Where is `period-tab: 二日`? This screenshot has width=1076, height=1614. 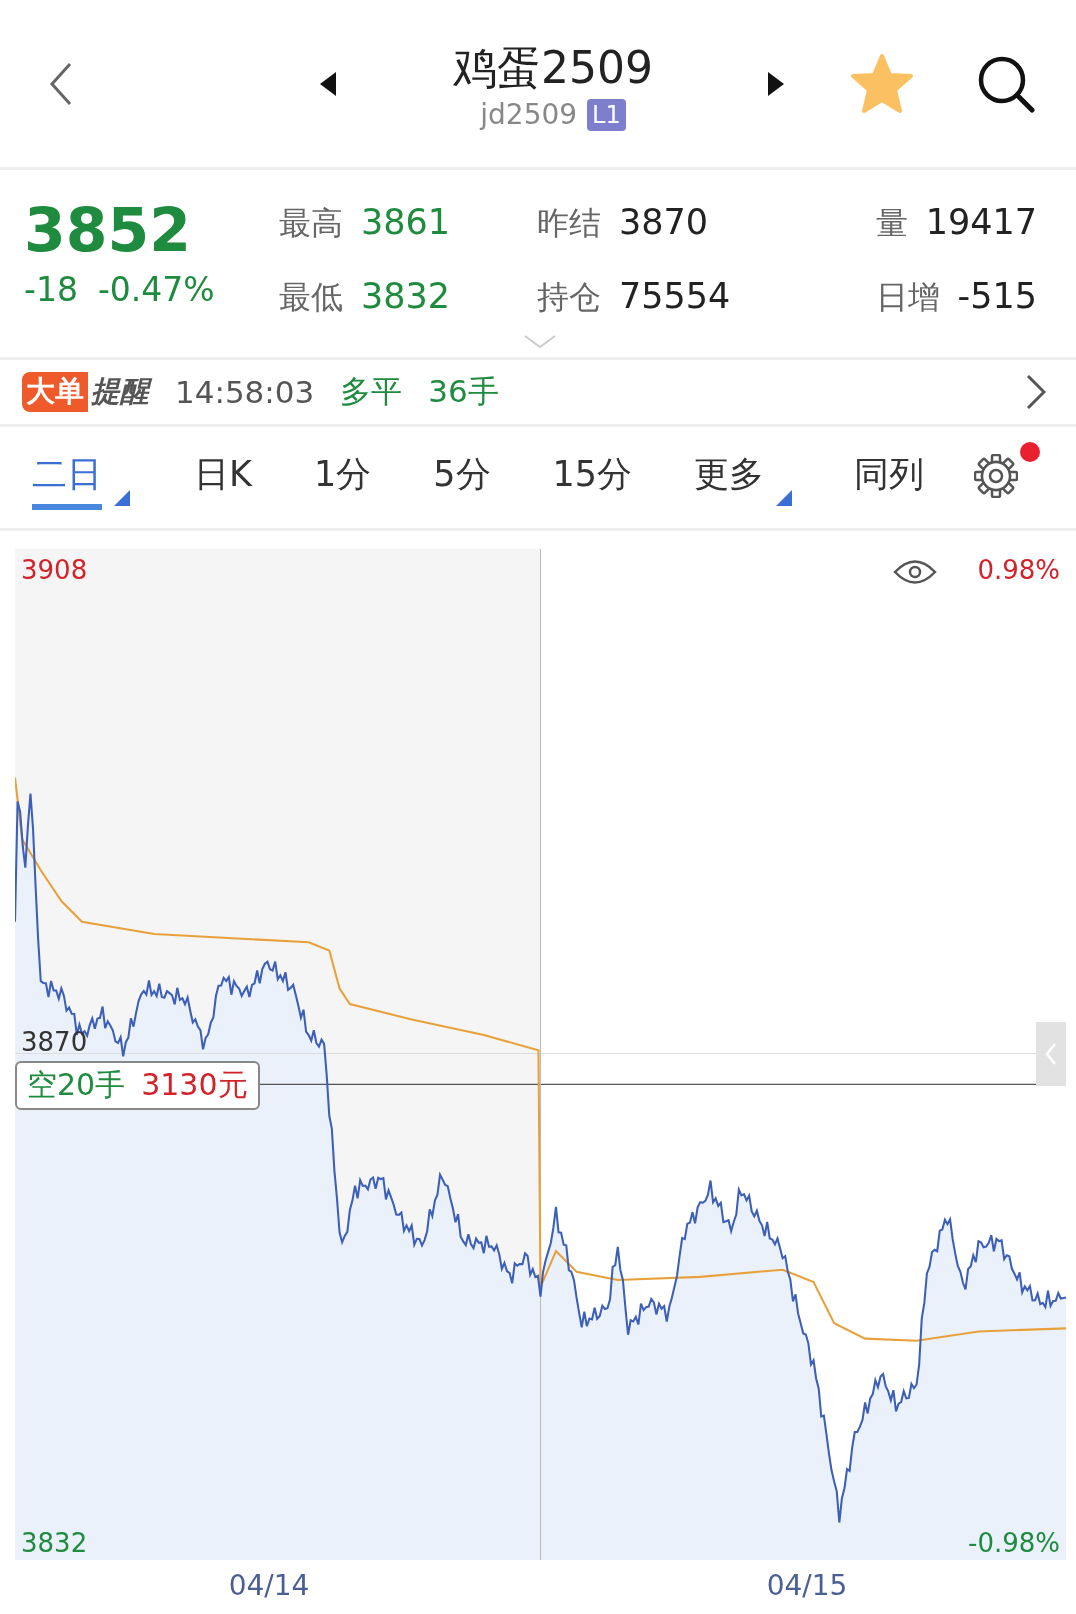 period-tab: 二日 is located at coordinates (81, 477).